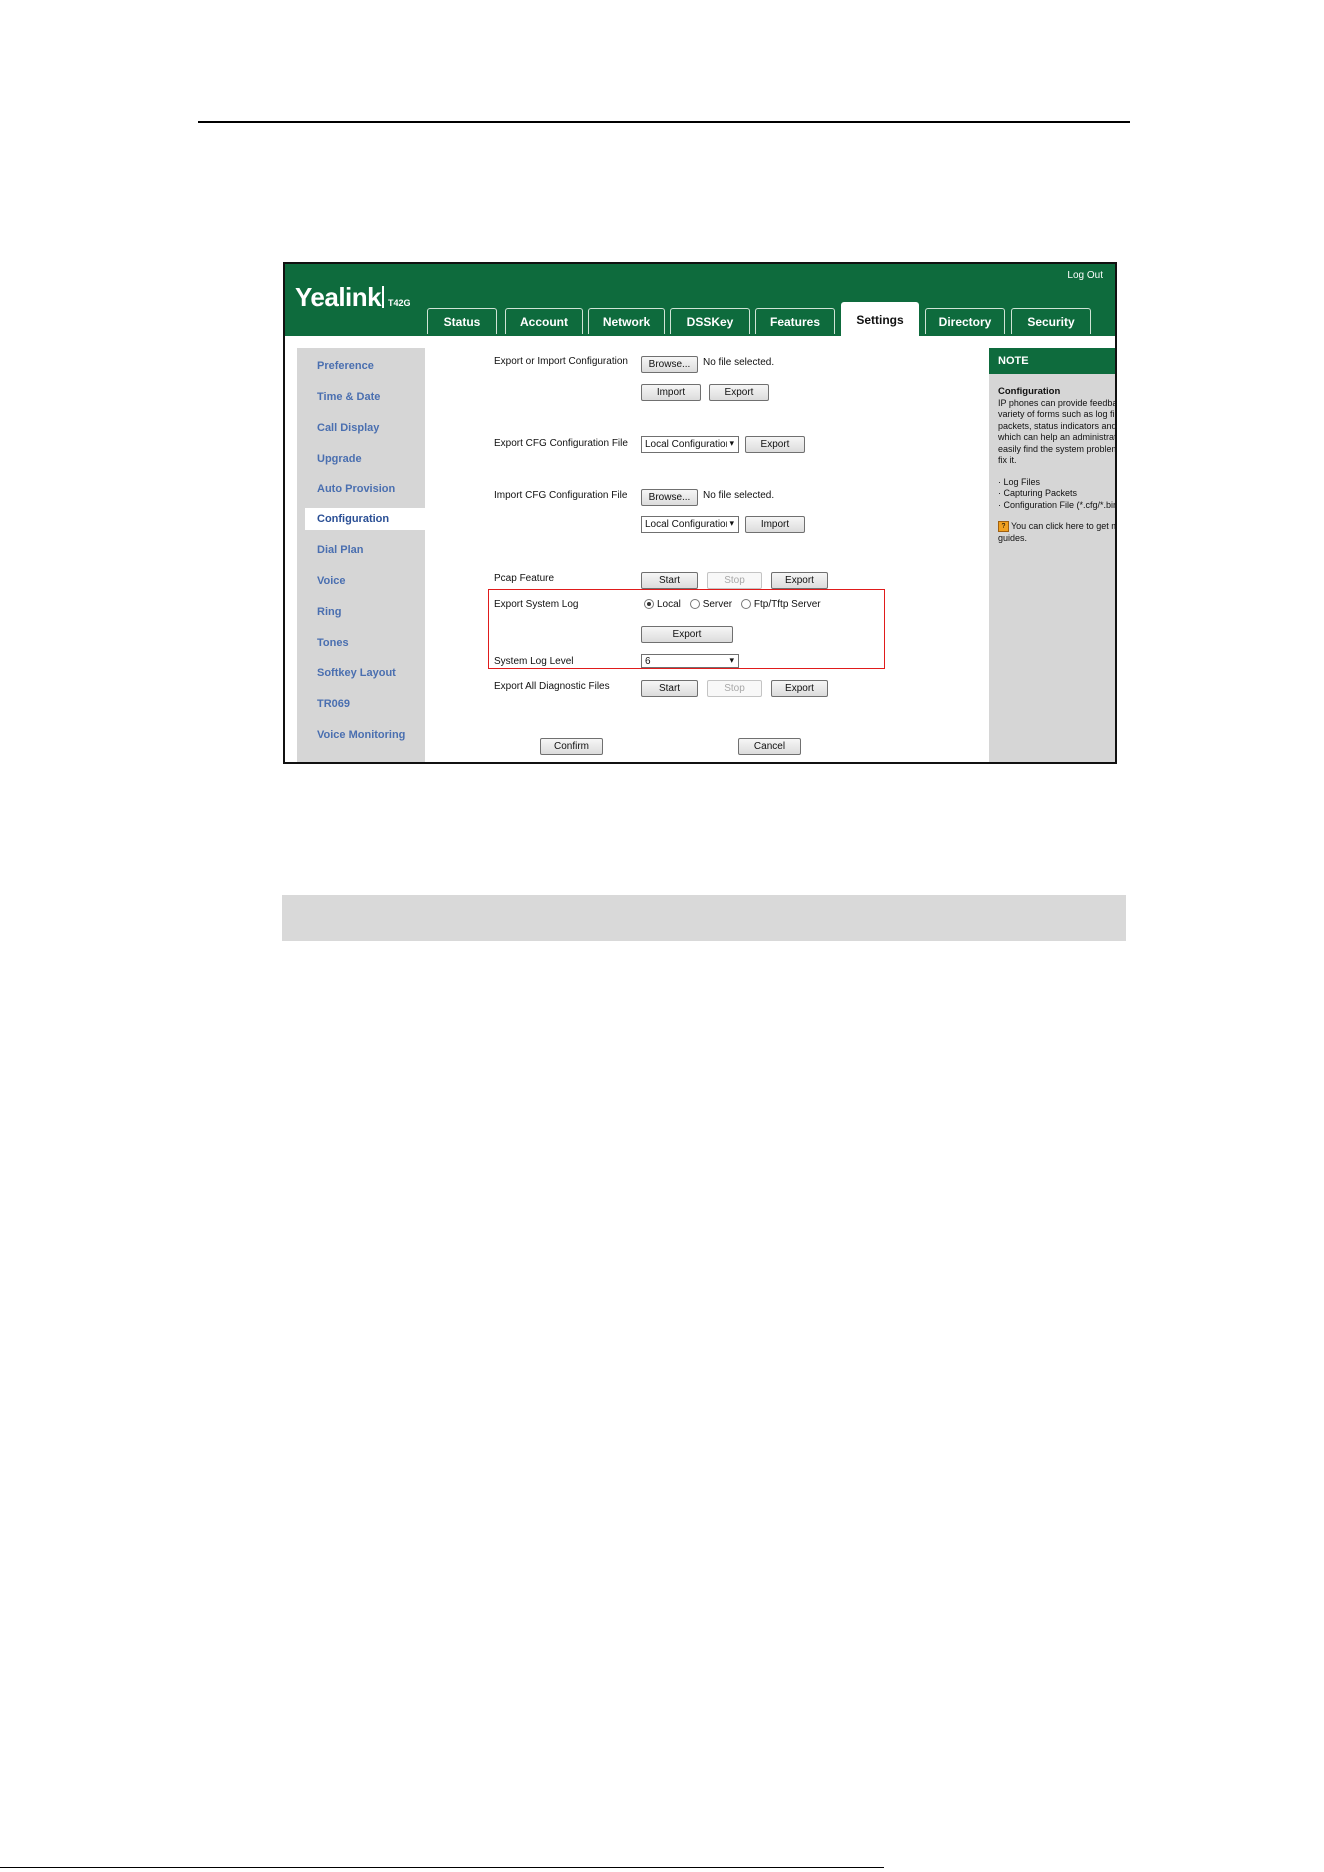  Describe the element at coordinates (775, 524) in the screenshot. I see `import-cfg-button: Import` at that location.